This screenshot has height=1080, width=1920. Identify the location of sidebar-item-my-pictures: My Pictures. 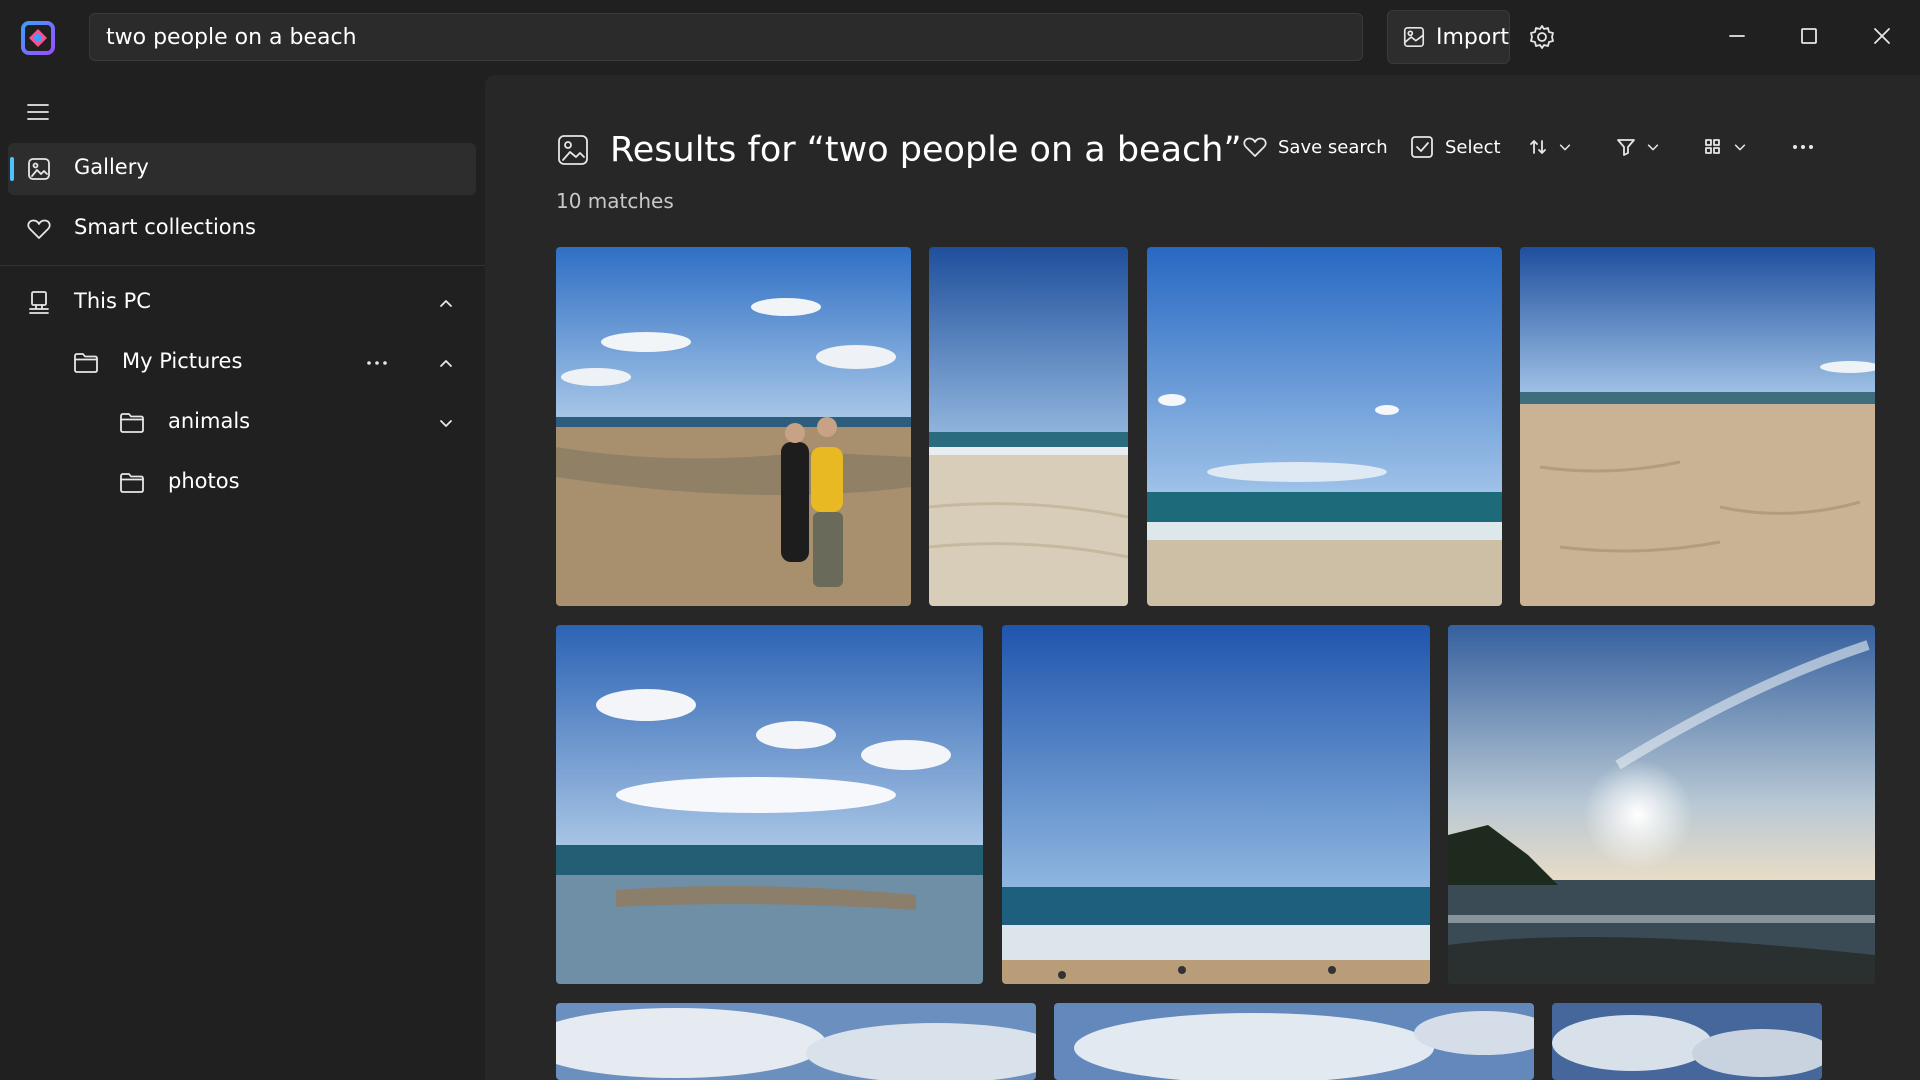
(285, 363).